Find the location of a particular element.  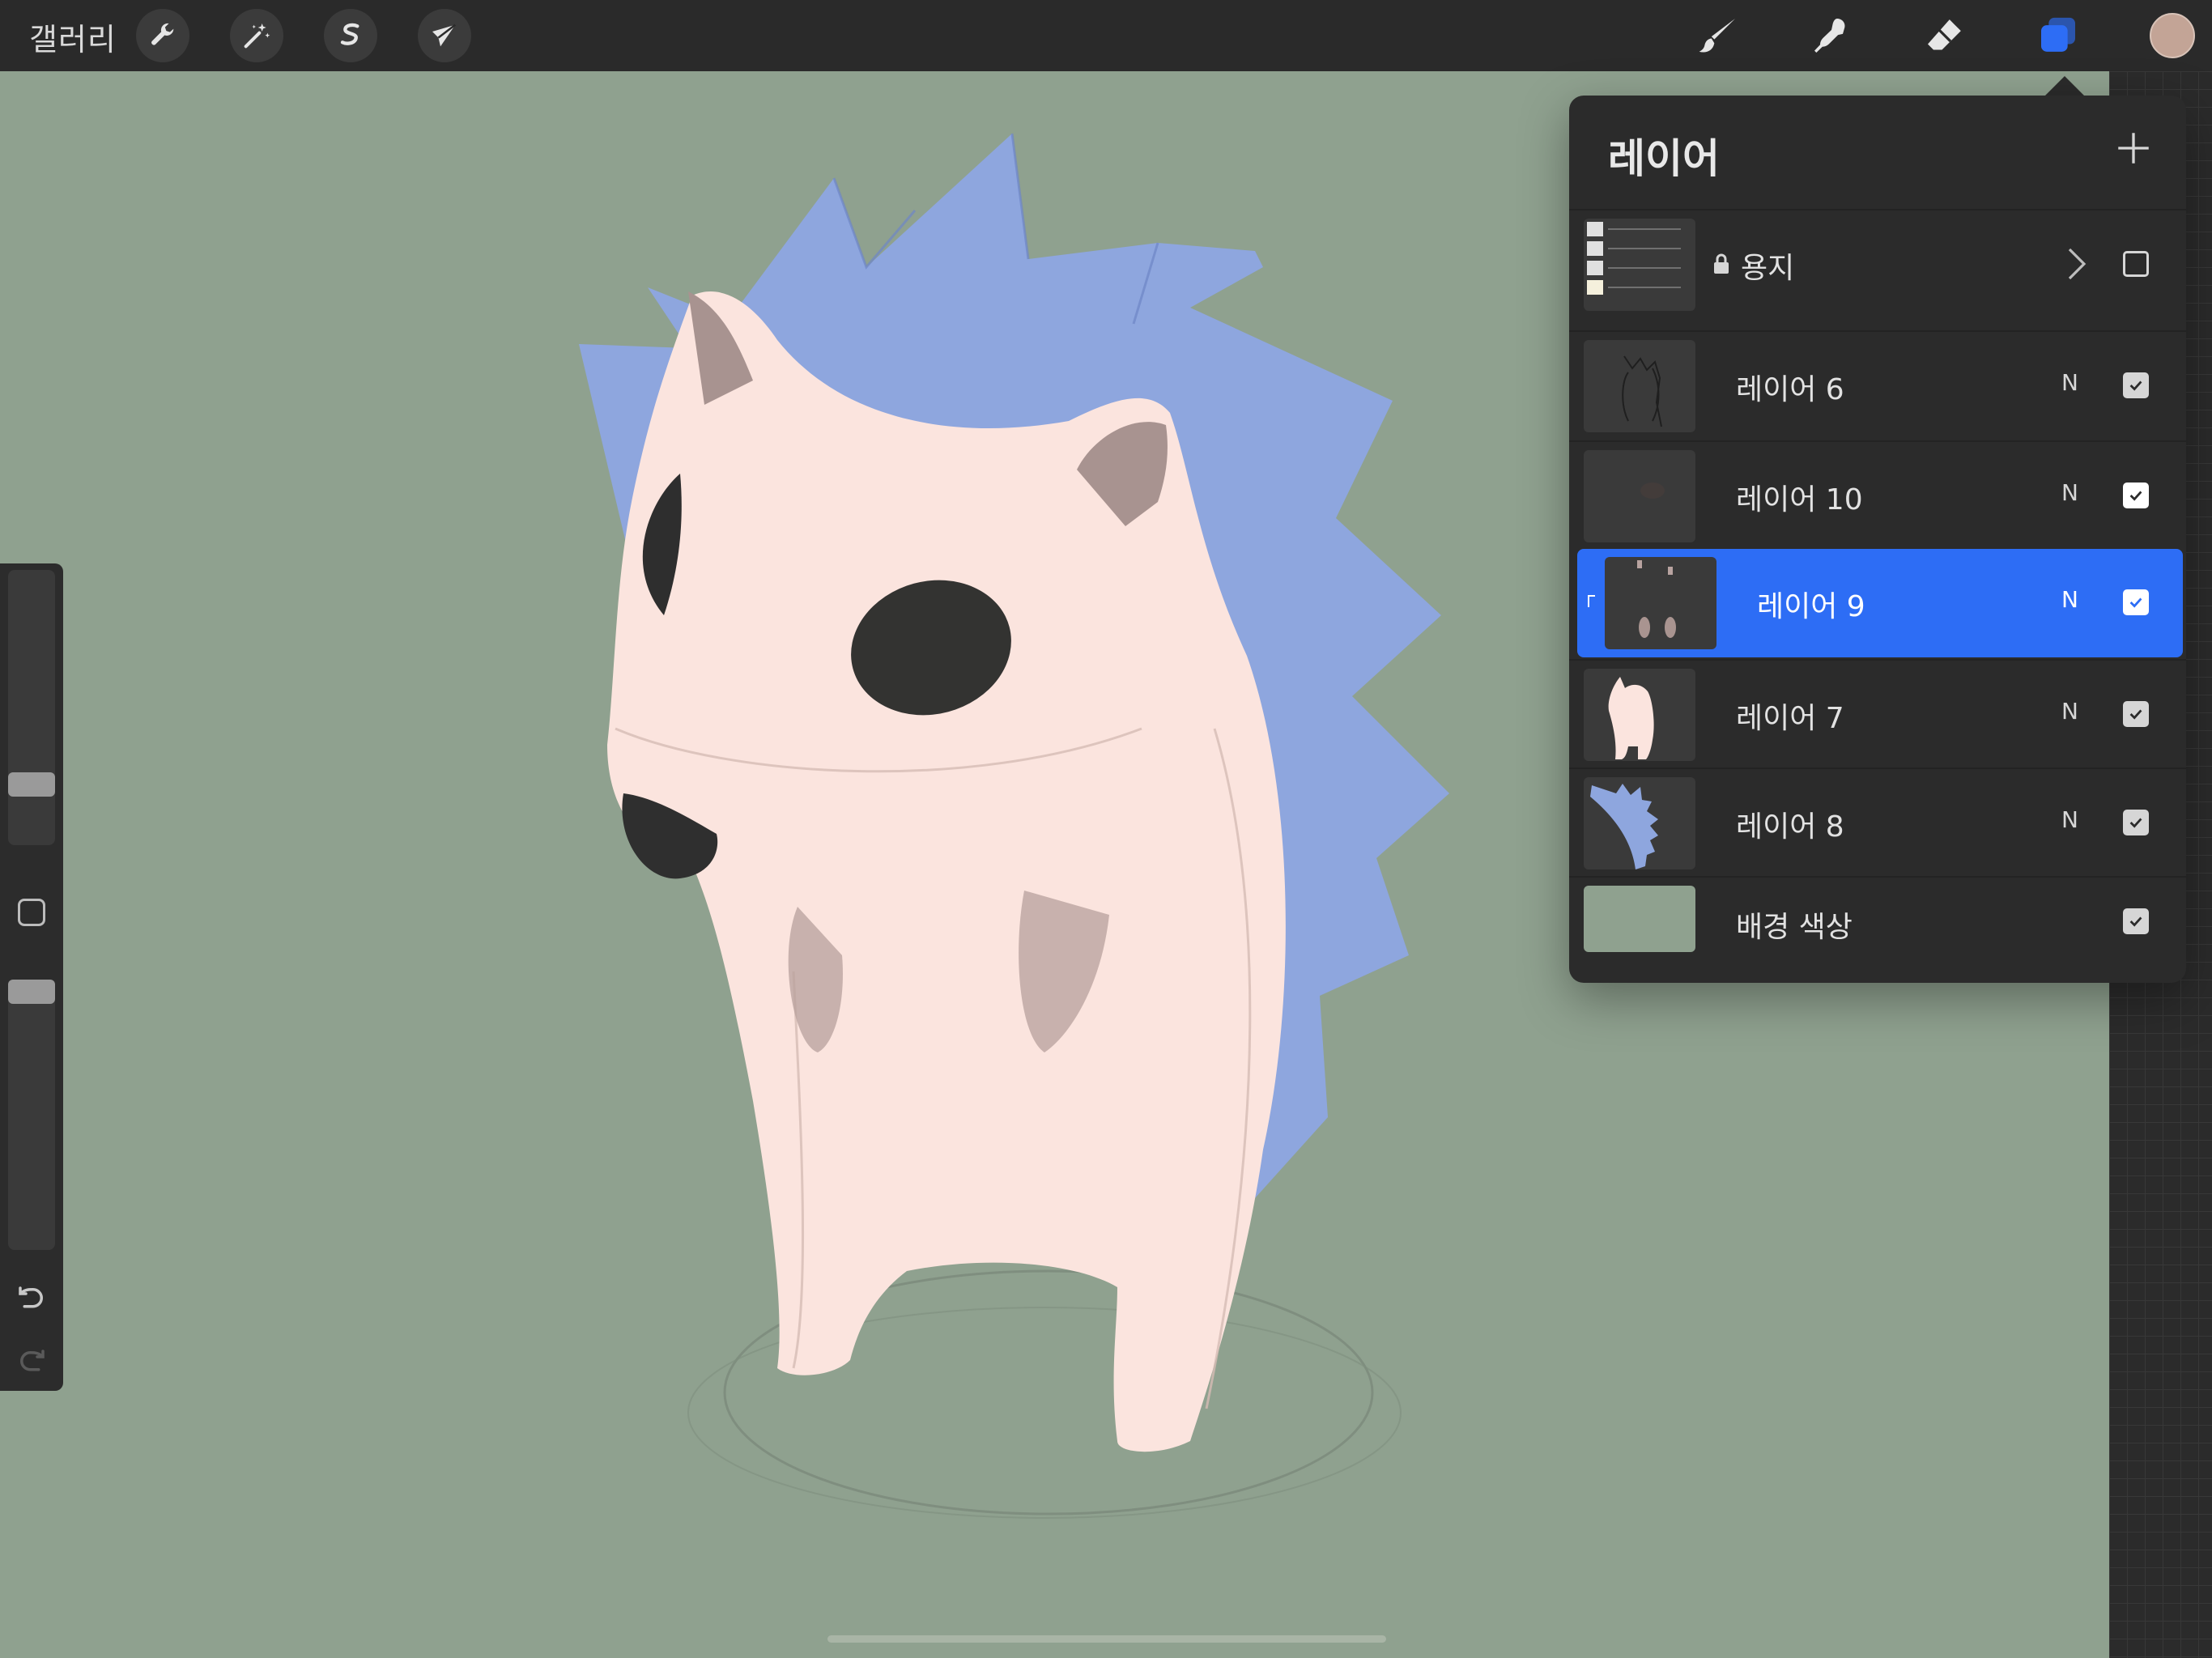

chevron-right-icon is located at coordinates (2077, 264).